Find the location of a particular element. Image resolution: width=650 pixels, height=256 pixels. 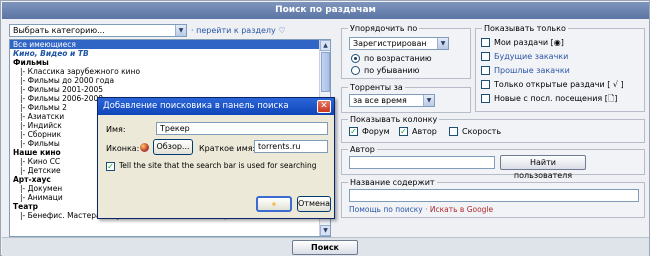

ok-button: ✶ is located at coordinates (274, 204).